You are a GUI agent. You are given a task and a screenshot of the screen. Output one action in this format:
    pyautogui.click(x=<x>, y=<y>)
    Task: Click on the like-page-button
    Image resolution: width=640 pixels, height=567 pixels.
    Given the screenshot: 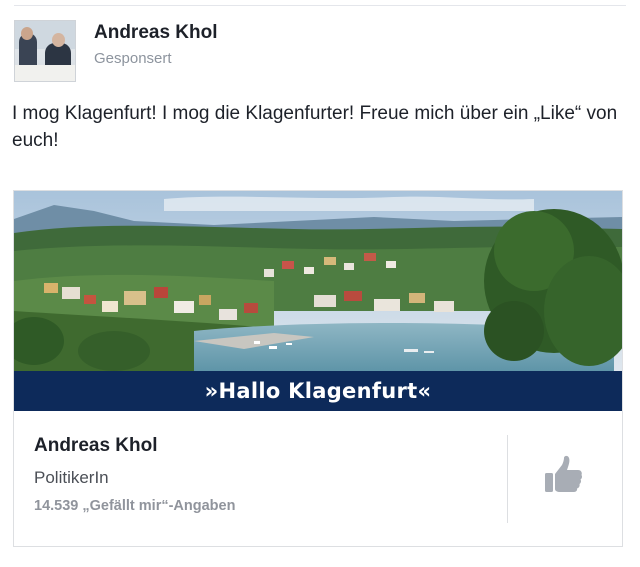 What is the action you would take?
    pyautogui.click(x=564, y=476)
    